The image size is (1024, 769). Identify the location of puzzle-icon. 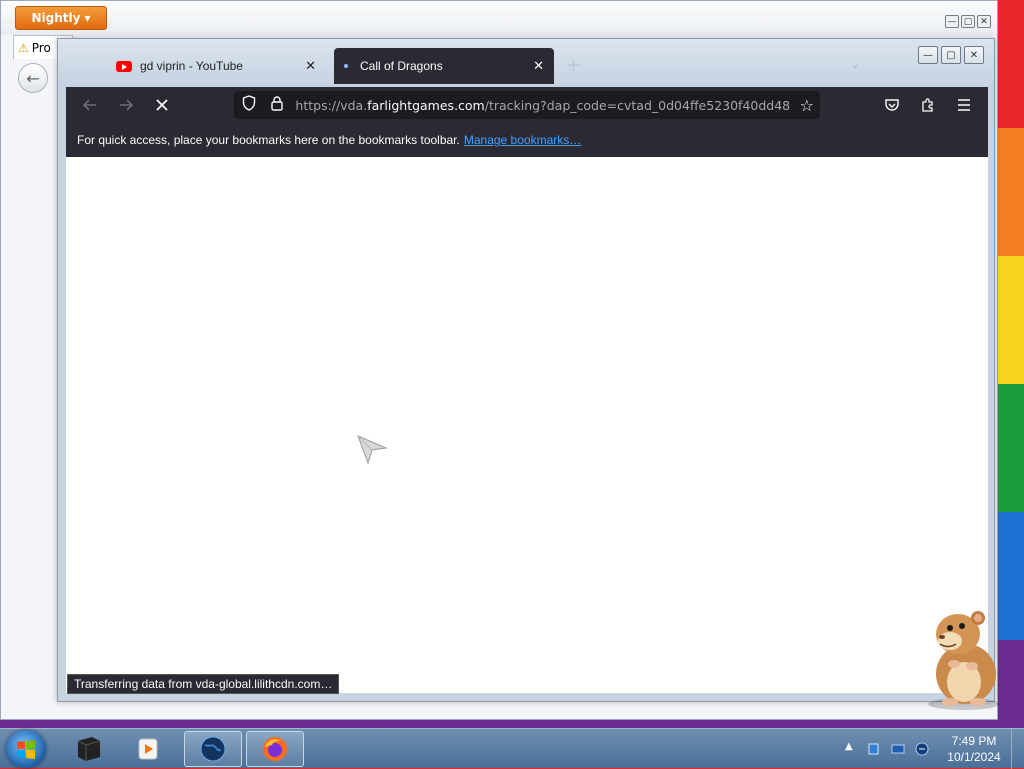
(927, 105).